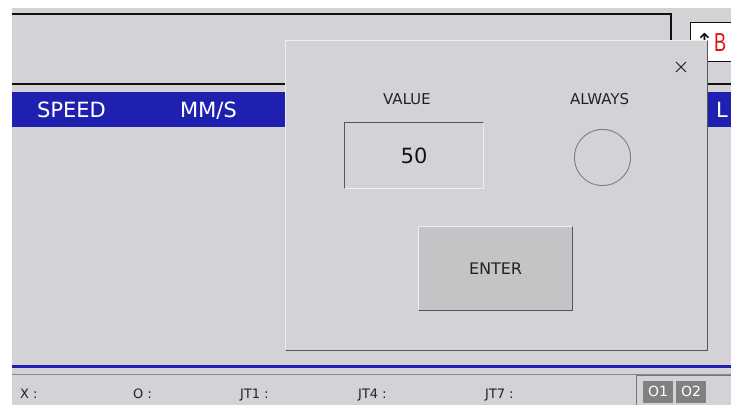 The height and width of the screenshot is (405, 731). Describe the element at coordinates (720, 42) in the screenshot. I see `badge-text: B` at that location.